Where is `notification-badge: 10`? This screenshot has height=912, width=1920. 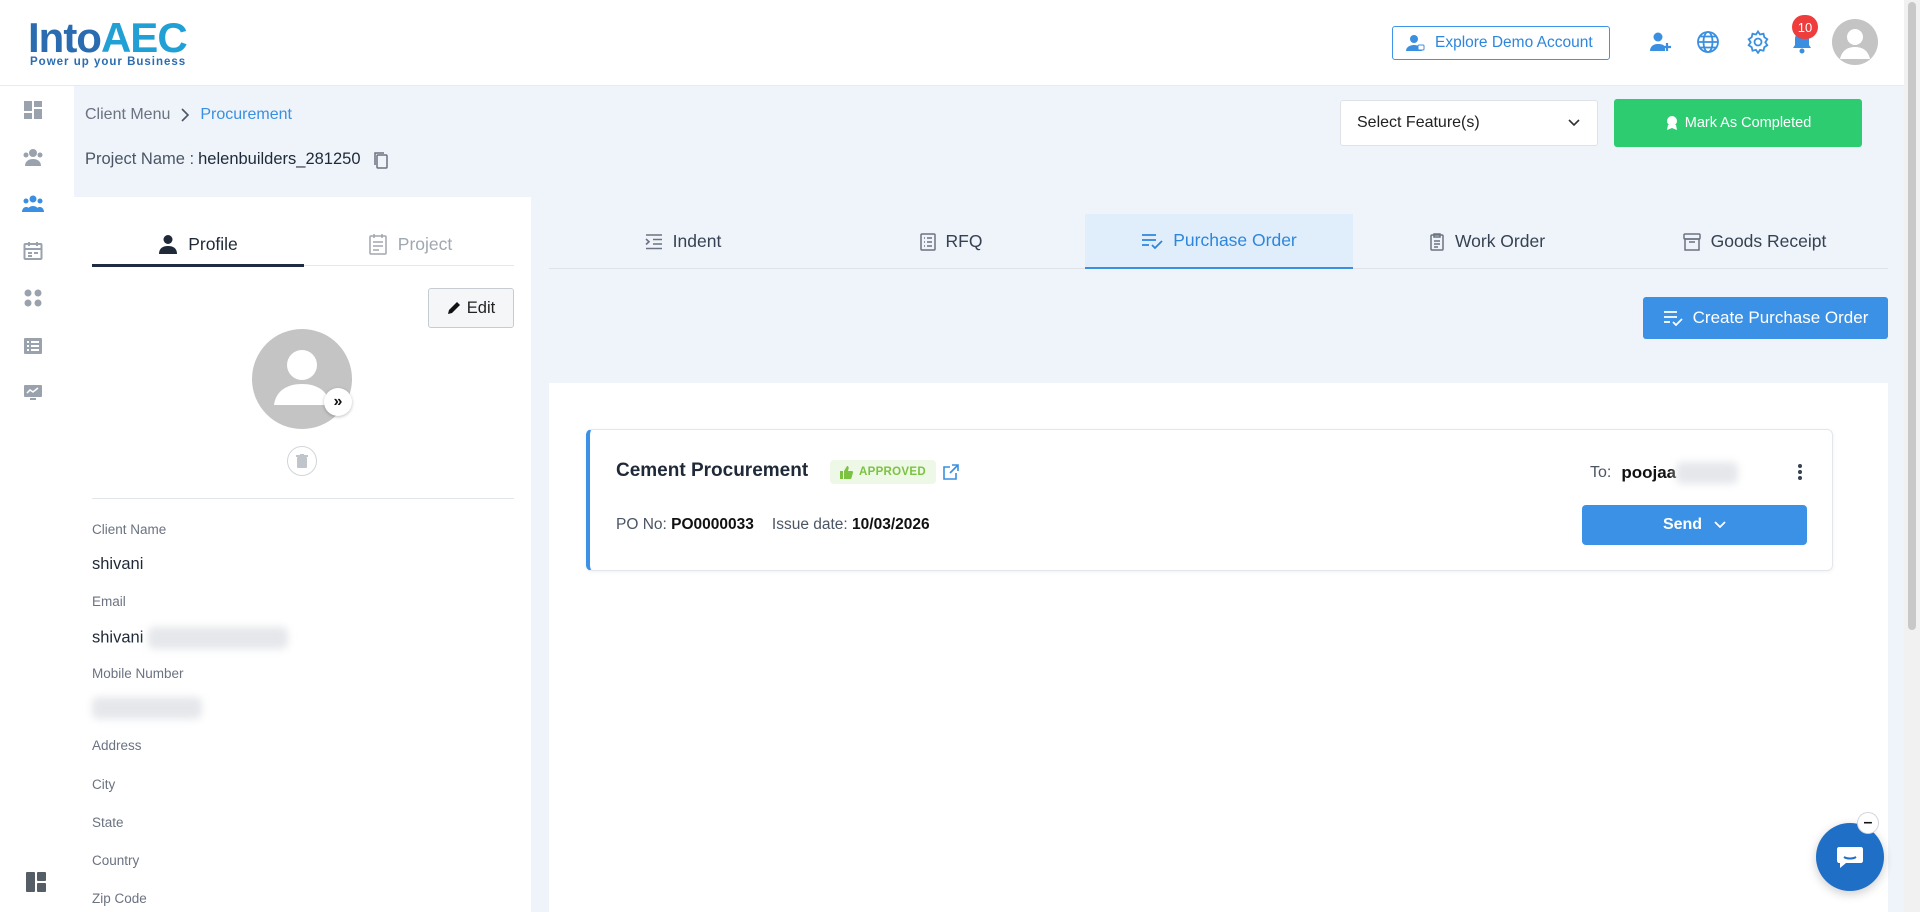 notification-badge: 10 is located at coordinates (1805, 27).